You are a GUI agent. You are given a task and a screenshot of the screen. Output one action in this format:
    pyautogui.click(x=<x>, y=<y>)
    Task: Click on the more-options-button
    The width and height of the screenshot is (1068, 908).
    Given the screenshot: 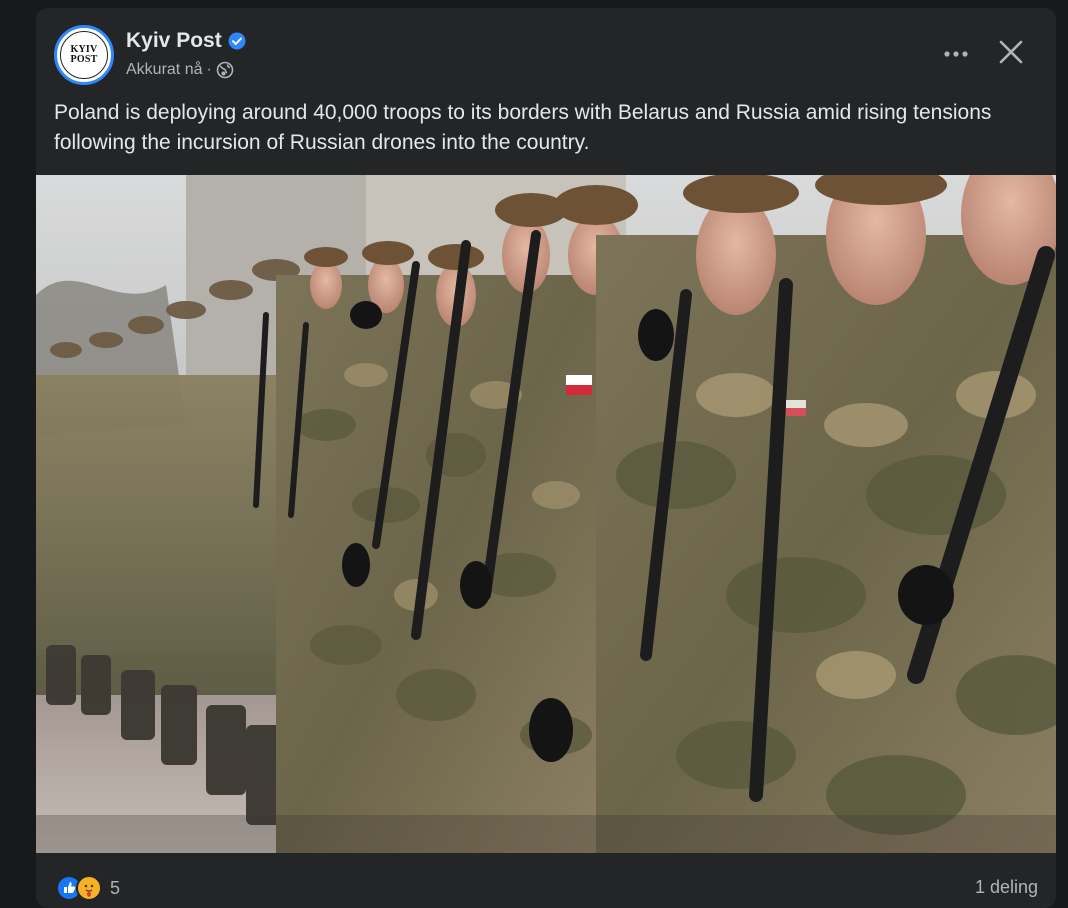 What is the action you would take?
    pyautogui.click(x=956, y=54)
    